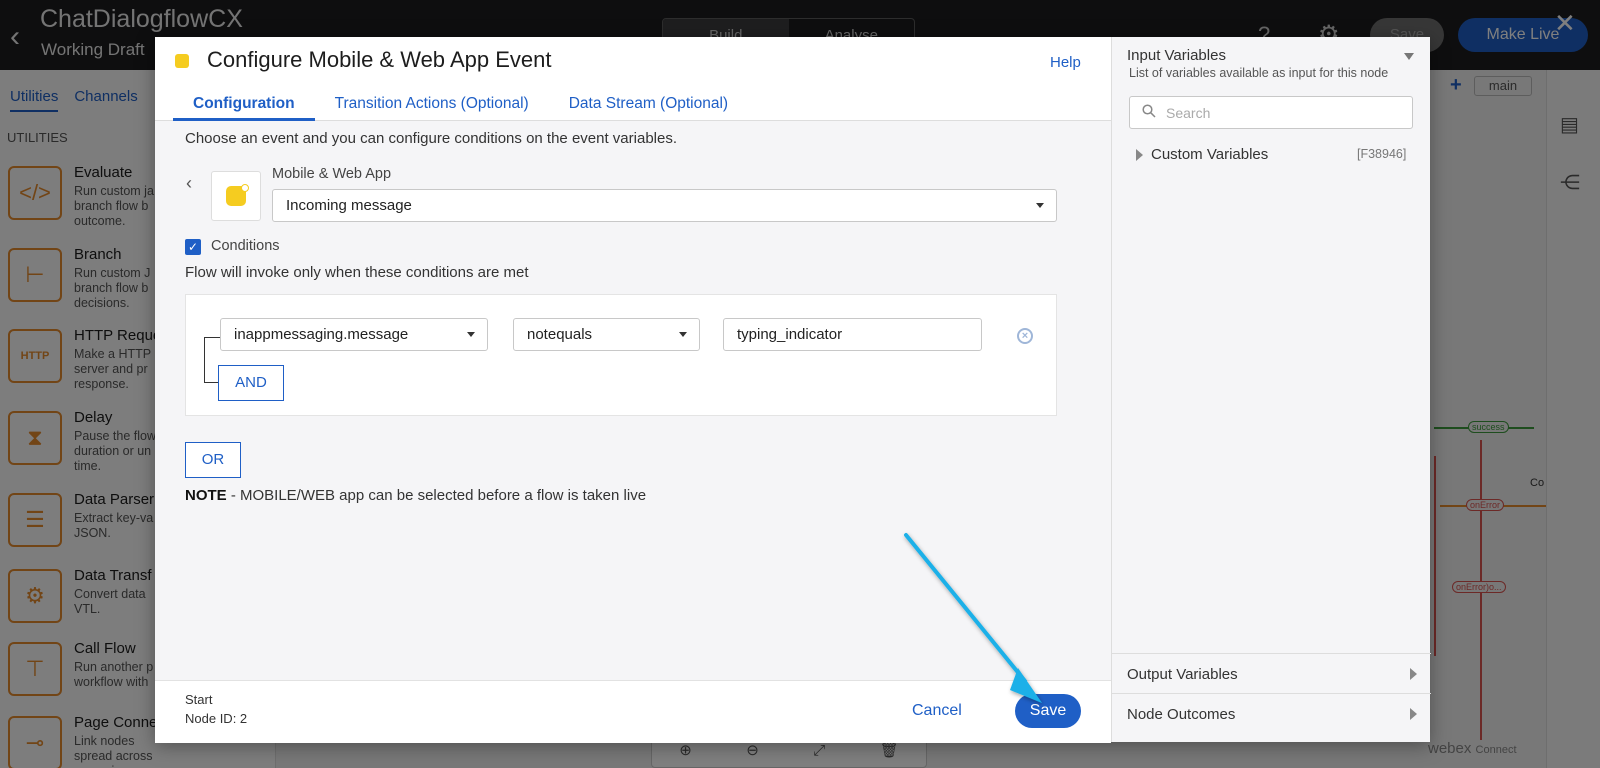 The image size is (1600, 768). What do you see at coordinates (606, 334) in the screenshot?
I see `condition-operator-select: notequals` at bounding box center [606, 334].